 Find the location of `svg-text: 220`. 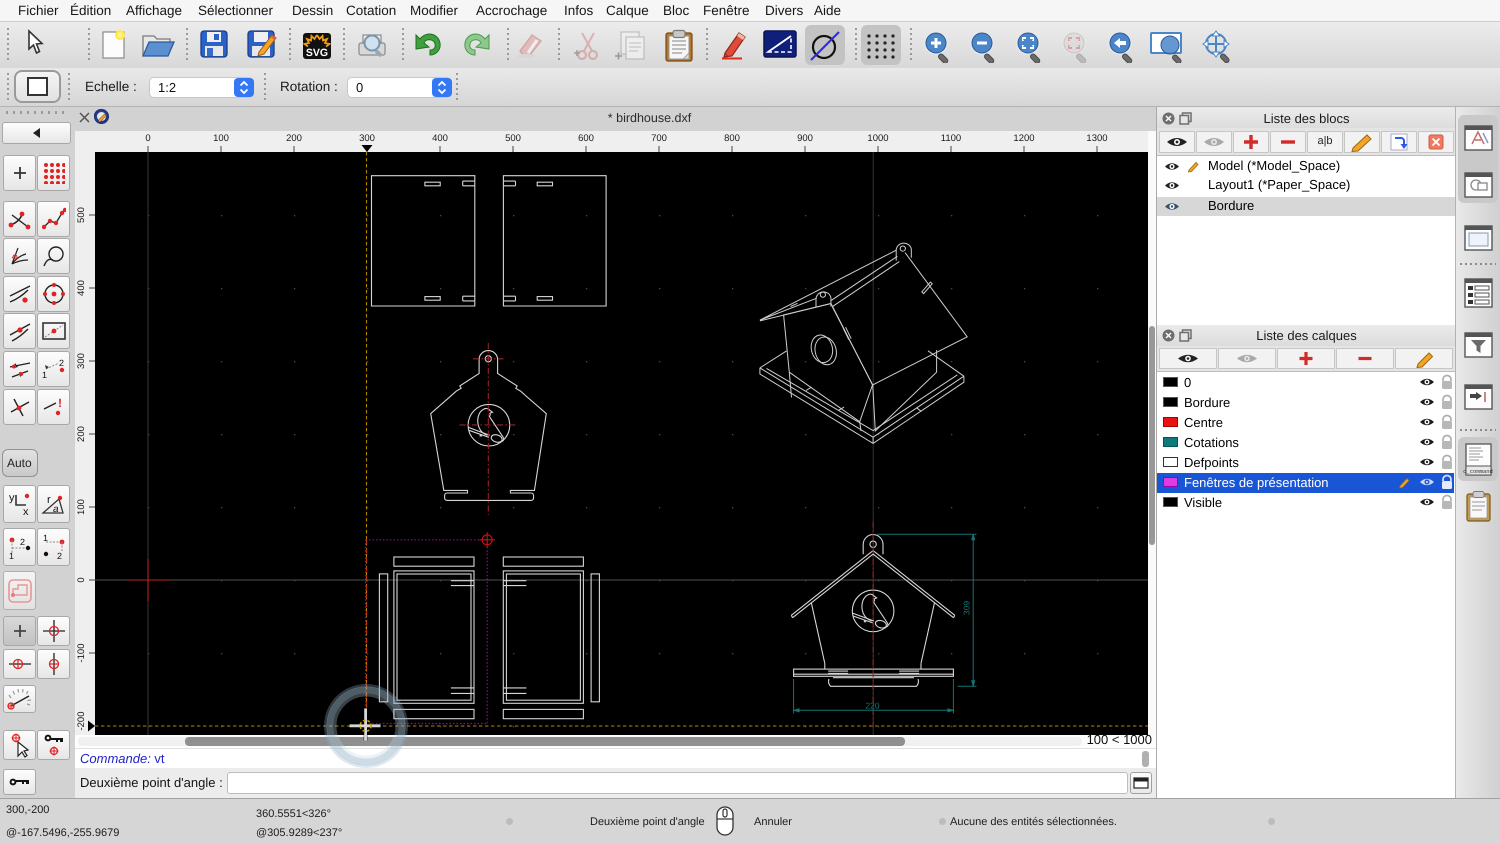

svg-text: 220 is located at coordinates (872, 705).